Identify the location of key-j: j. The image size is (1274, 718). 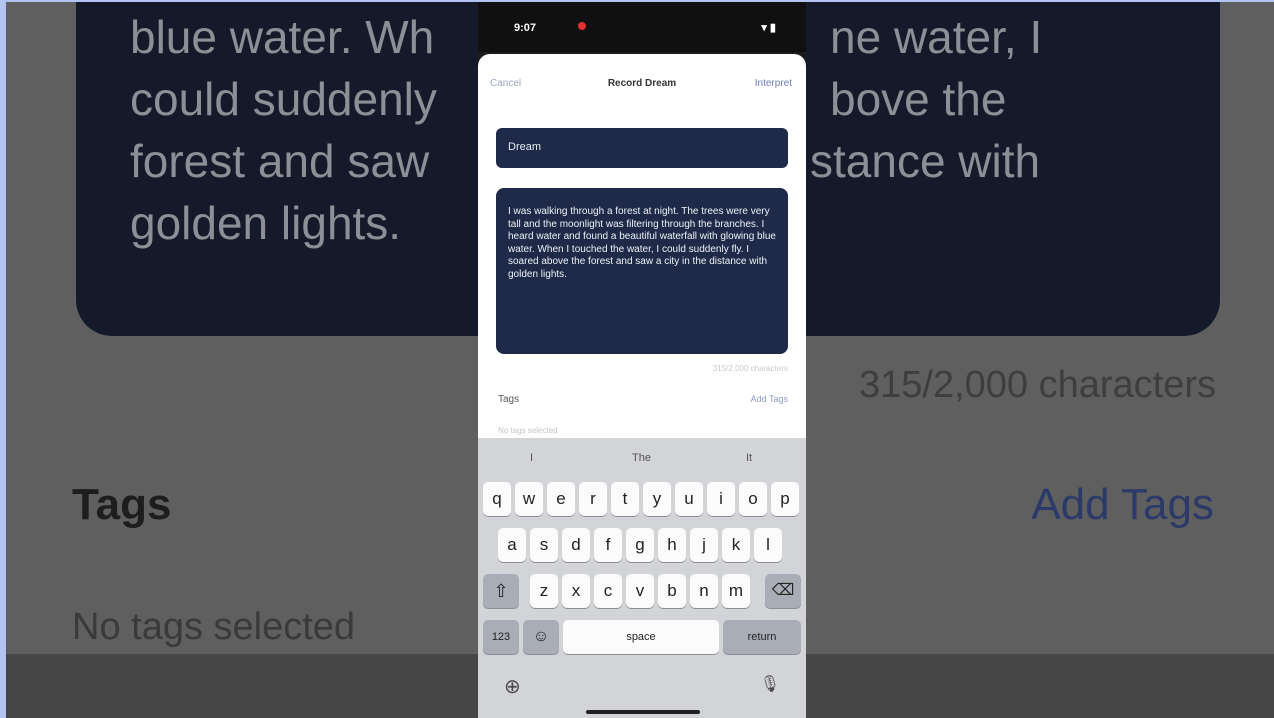
(704, 545).